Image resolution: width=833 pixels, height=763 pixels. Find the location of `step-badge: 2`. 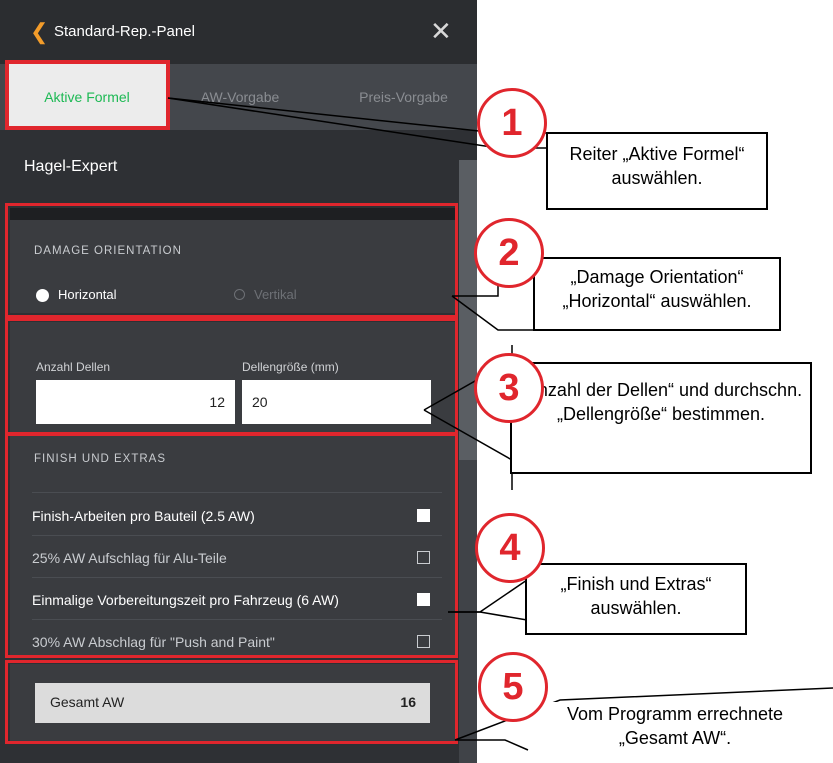

step-badge: 2 is located at coordinates (509, 253).